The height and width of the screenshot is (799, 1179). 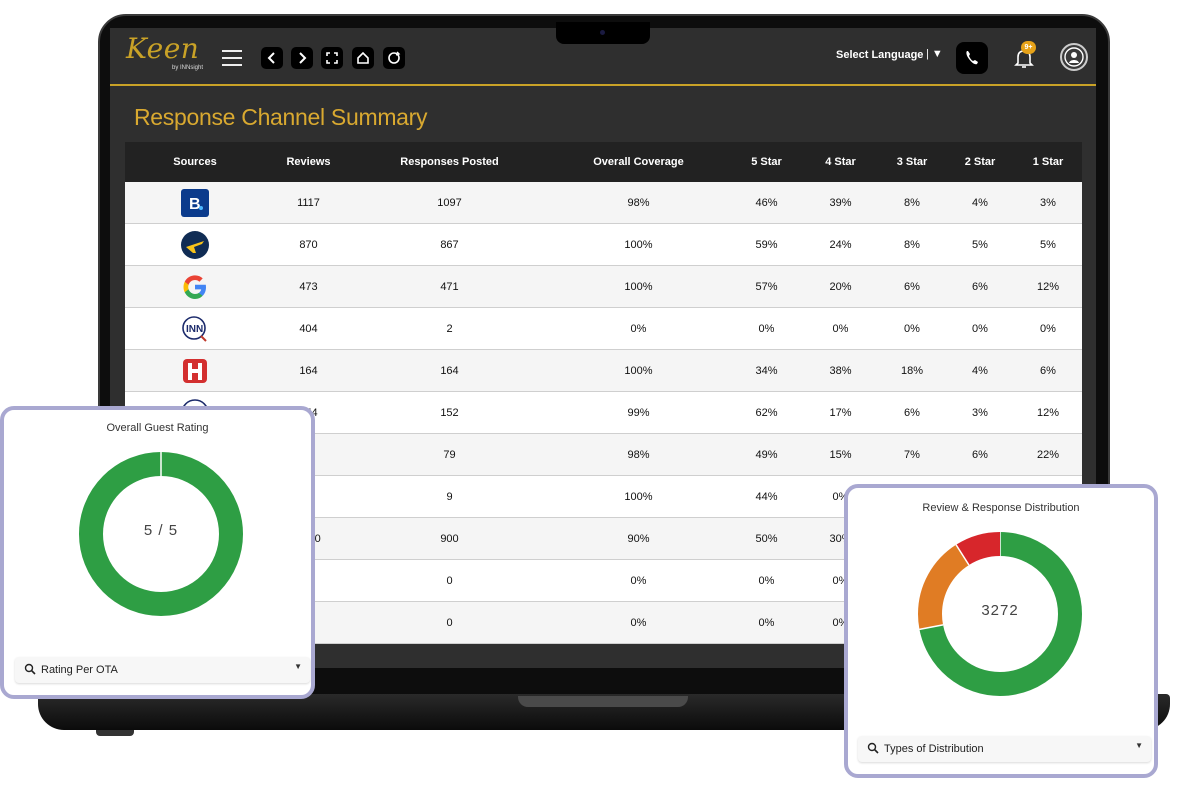 I want to click on table-cell: 404, so click(x=308, y=328).